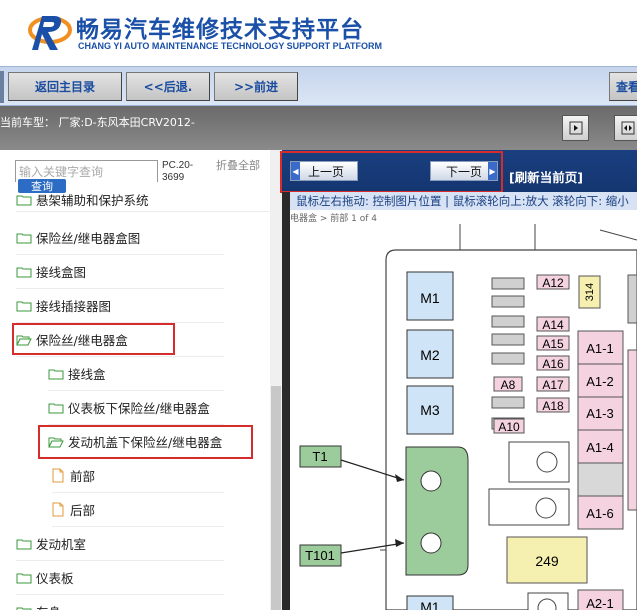  I want to click on fullscreen-icon, so click(625, 128).